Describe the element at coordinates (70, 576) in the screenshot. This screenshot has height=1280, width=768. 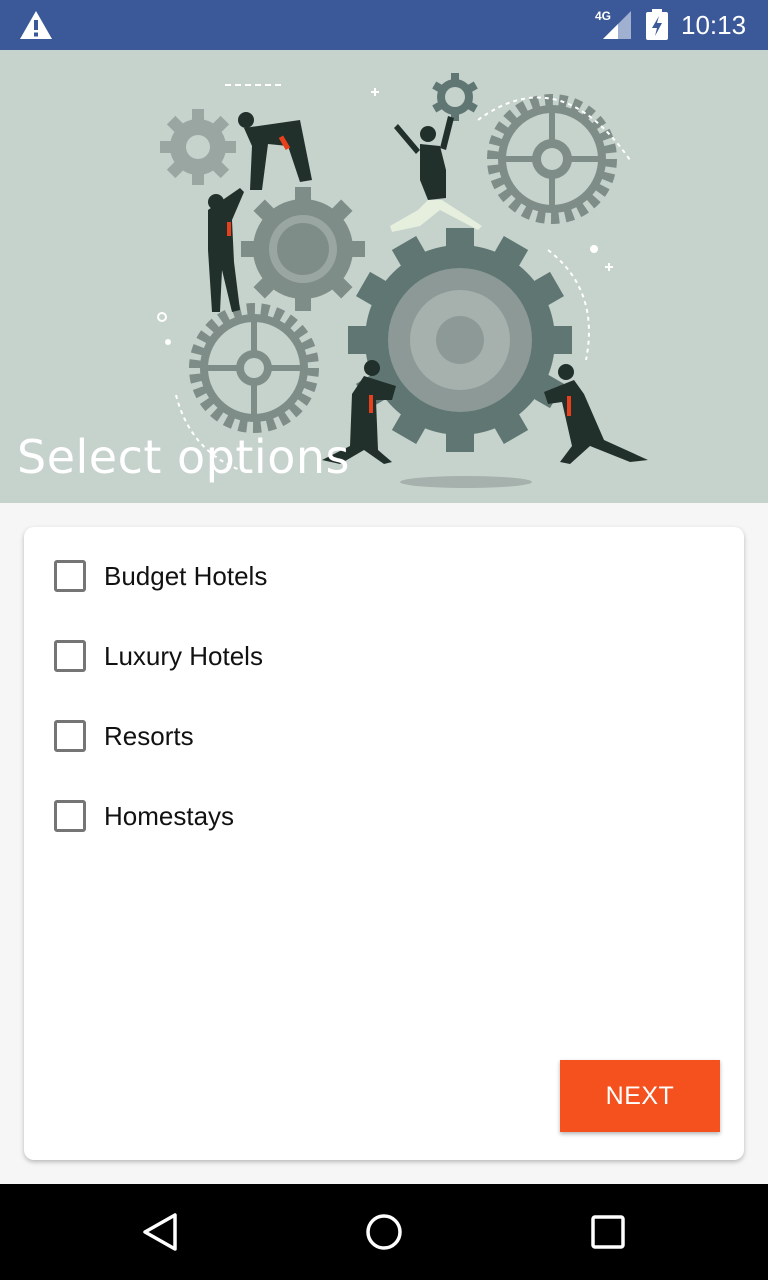
I see `checkbox-budget-hotels` at that location.